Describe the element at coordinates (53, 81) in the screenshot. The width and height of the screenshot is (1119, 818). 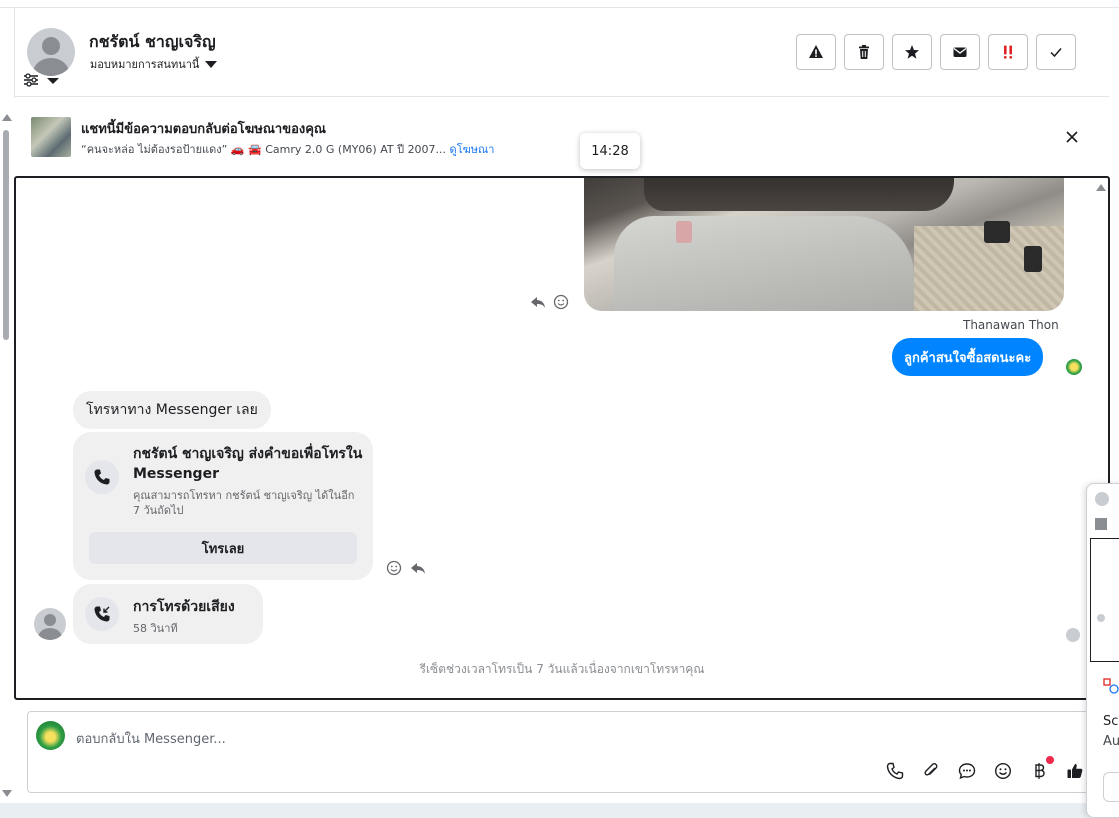
I see `filter-dropdown-caret-icon` at that location.